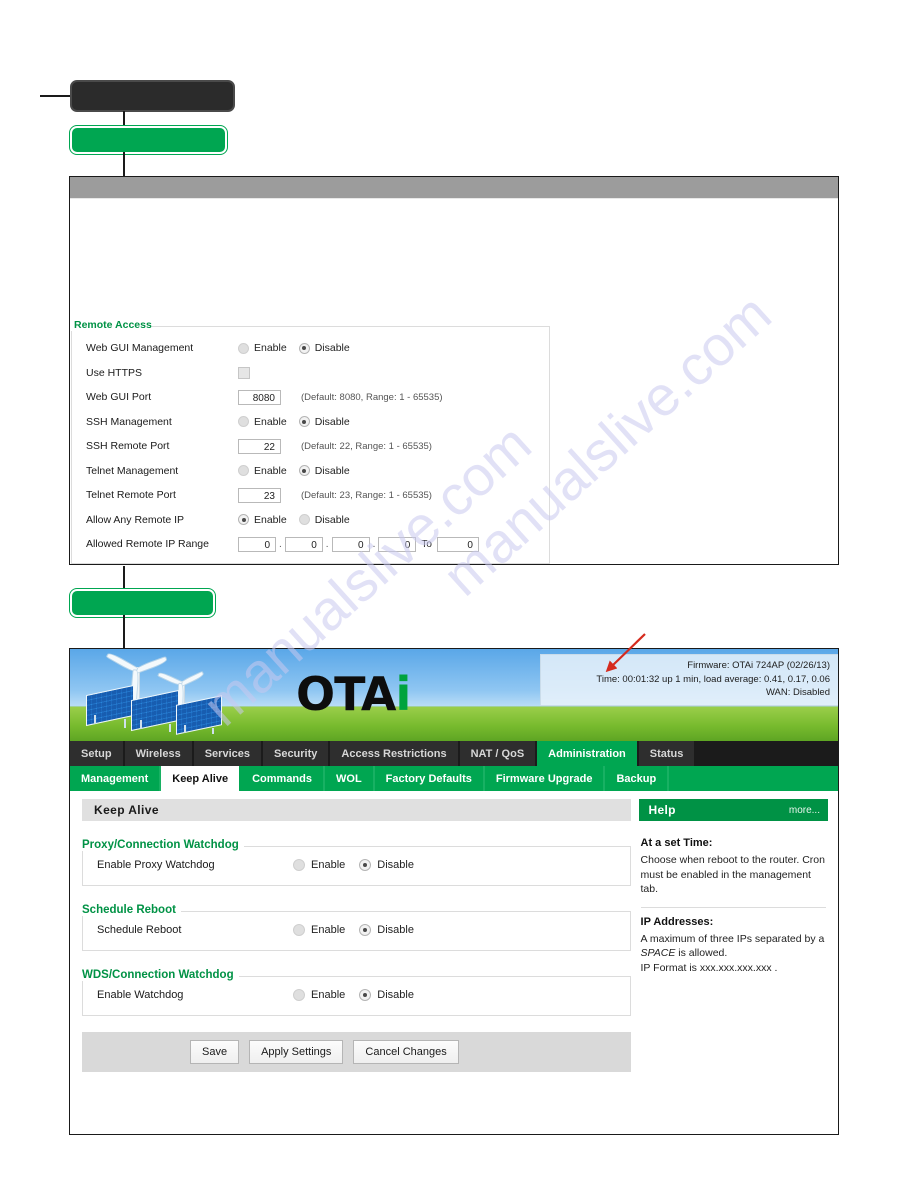 This screenshot has height=1188, width=918. What do you see at coordinates (797, 692) in the screenshot?
I see `wan-status-line: WAN: Disabled` at bounding box center [797, 692].